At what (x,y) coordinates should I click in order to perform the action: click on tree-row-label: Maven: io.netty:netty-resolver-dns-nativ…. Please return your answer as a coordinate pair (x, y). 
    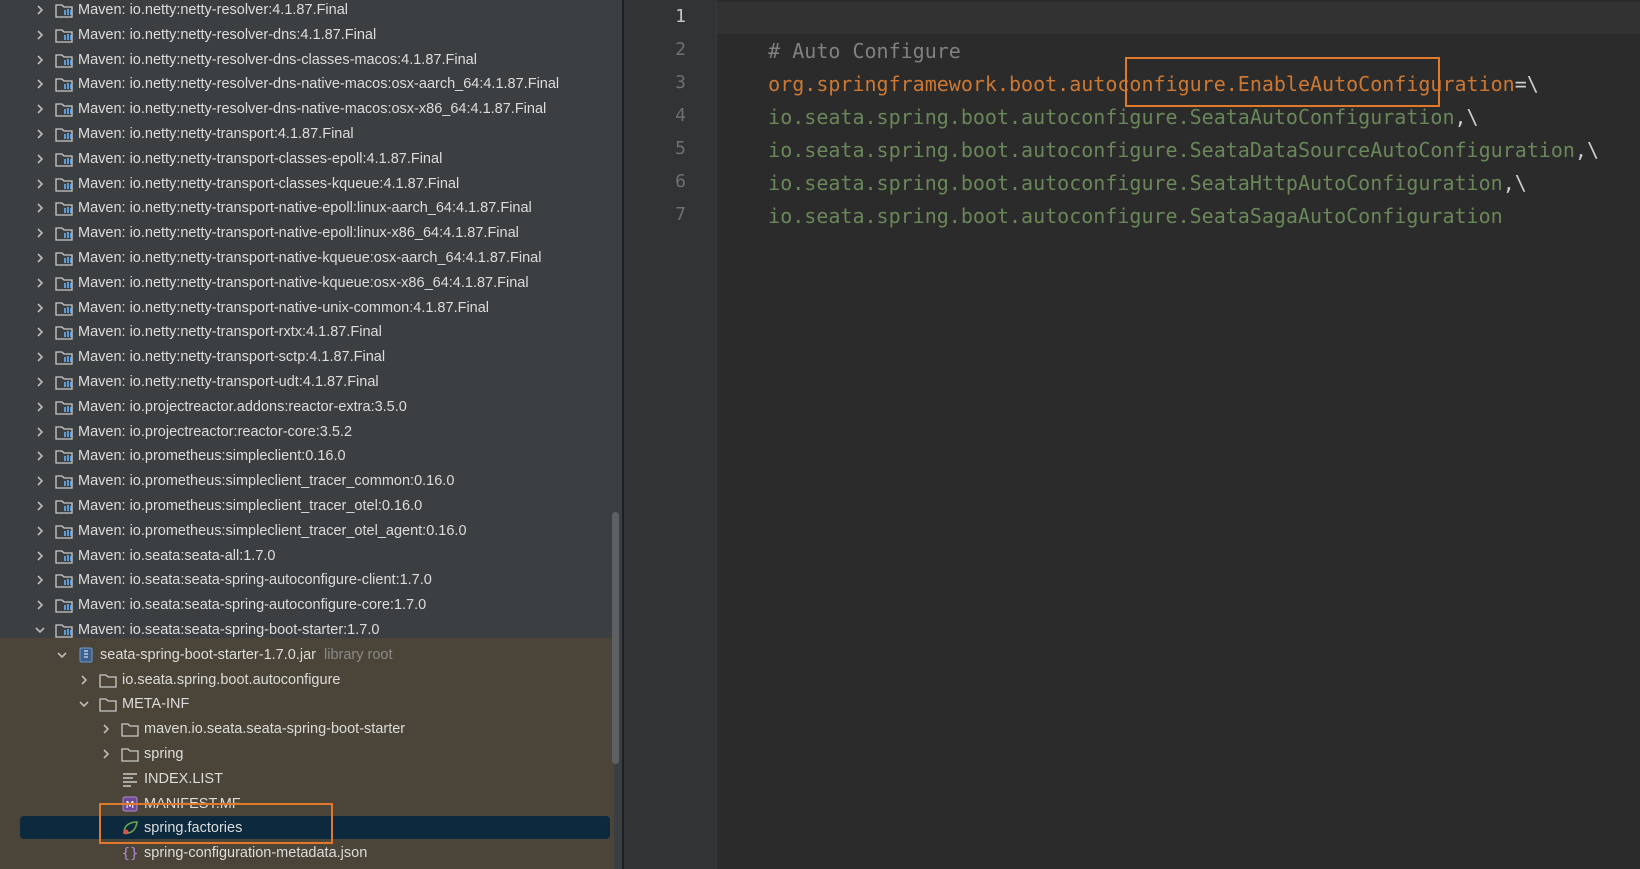
    Looking at the image, I should click on (319, 84).